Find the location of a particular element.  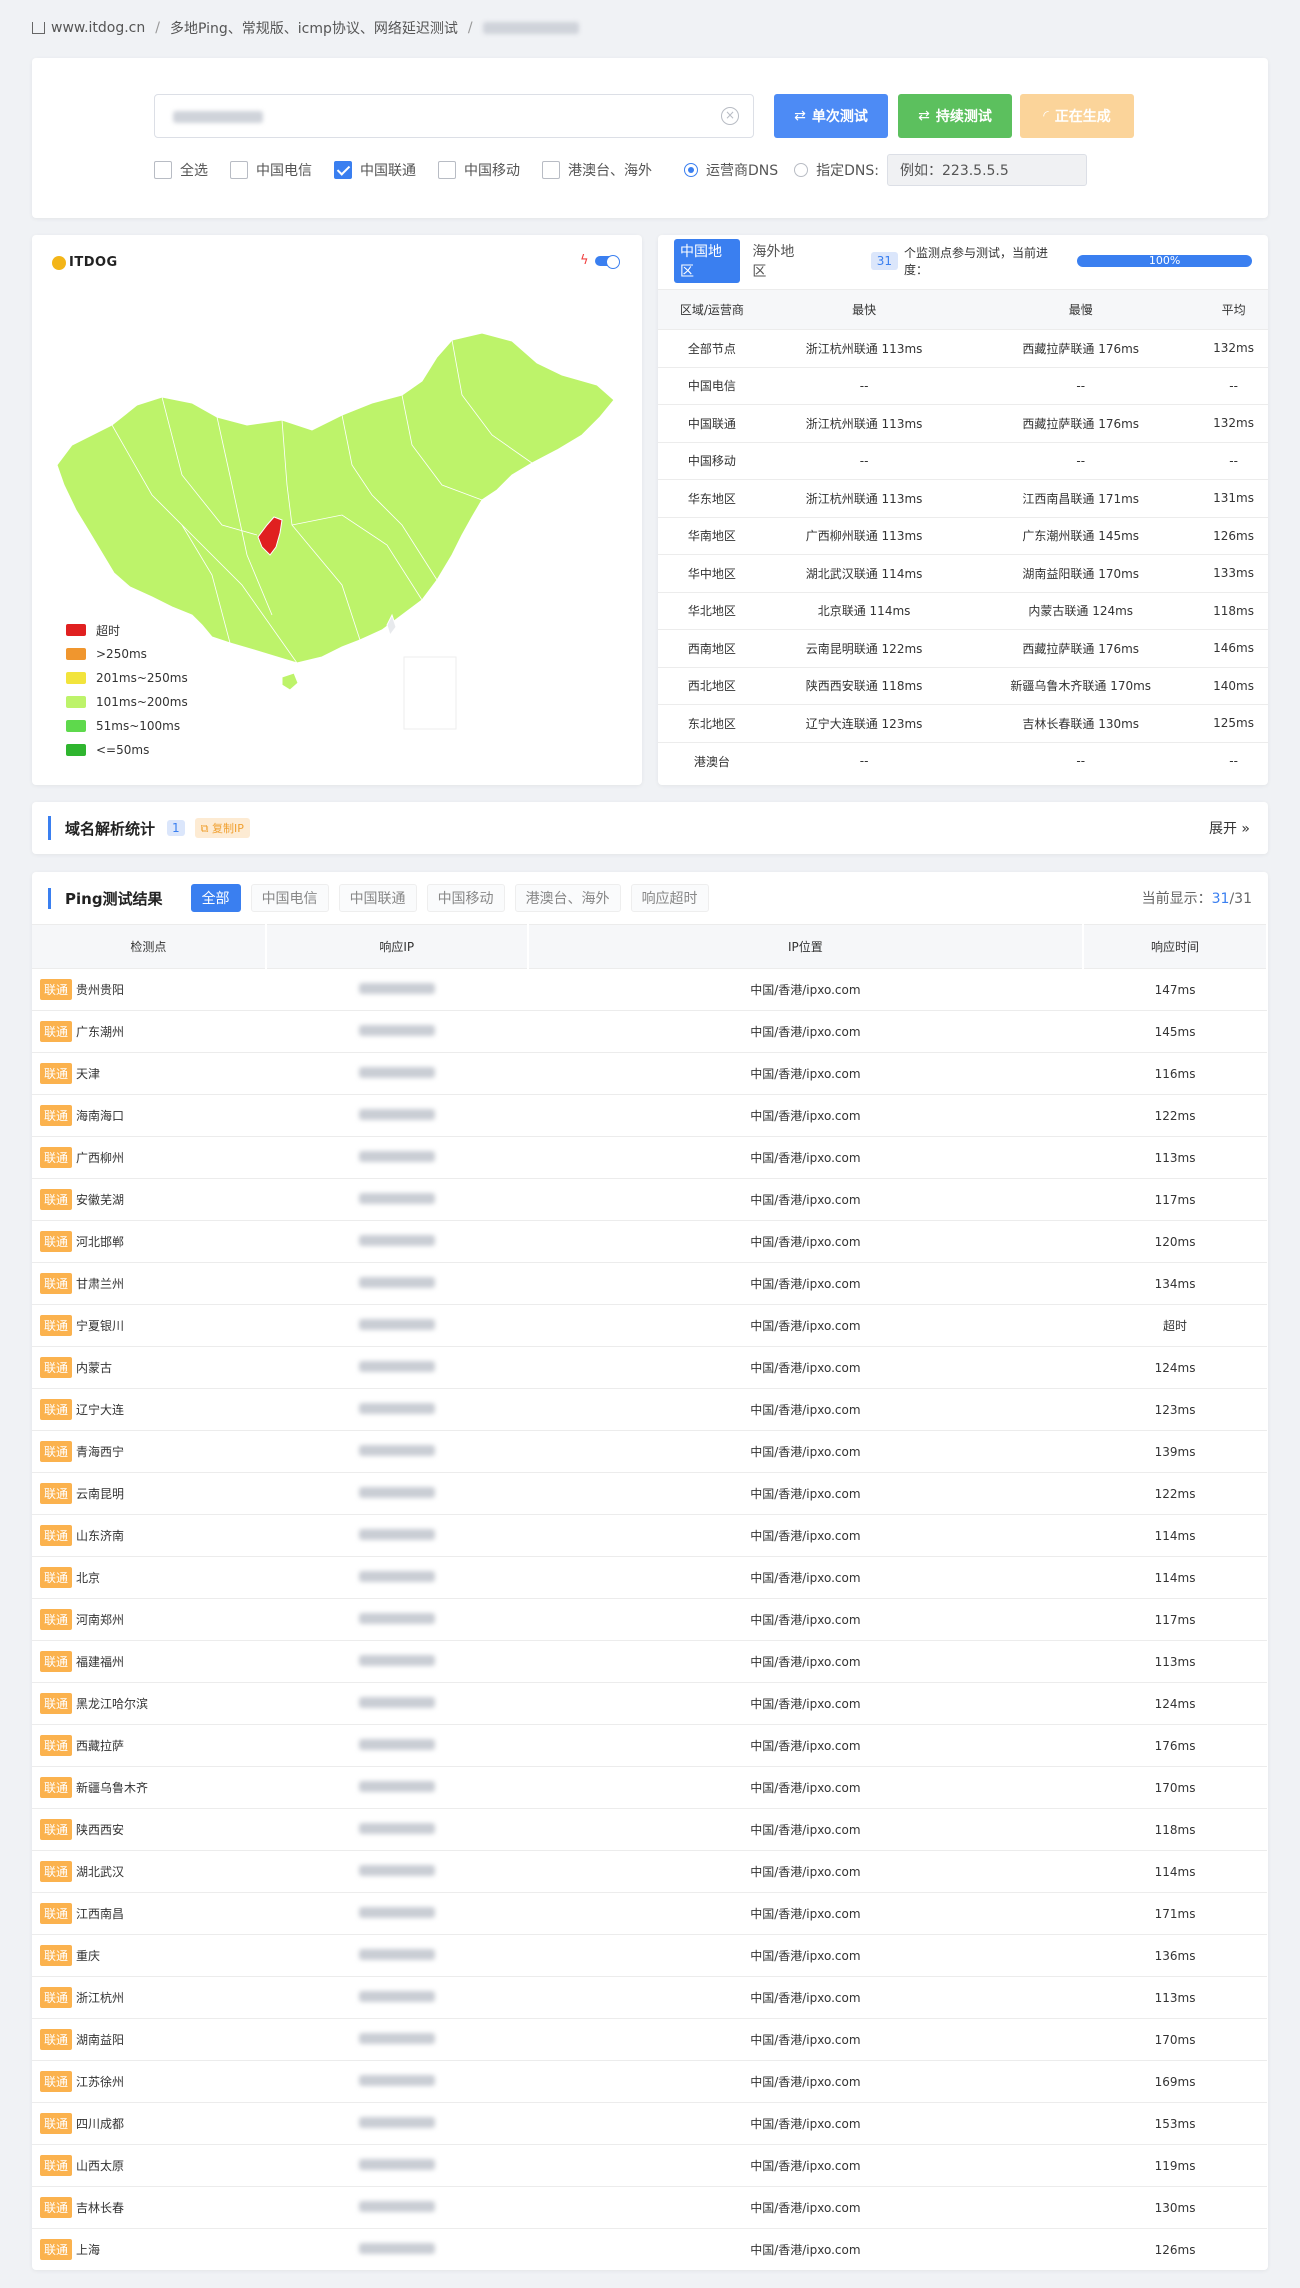

radio-dot is located at coordinates (801, 170).